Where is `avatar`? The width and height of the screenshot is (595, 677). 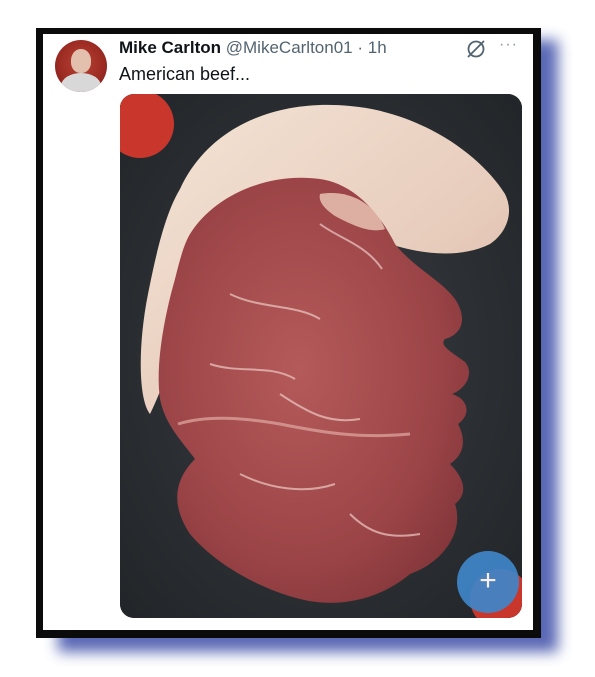 avatar is located at coordinates (81, 66).